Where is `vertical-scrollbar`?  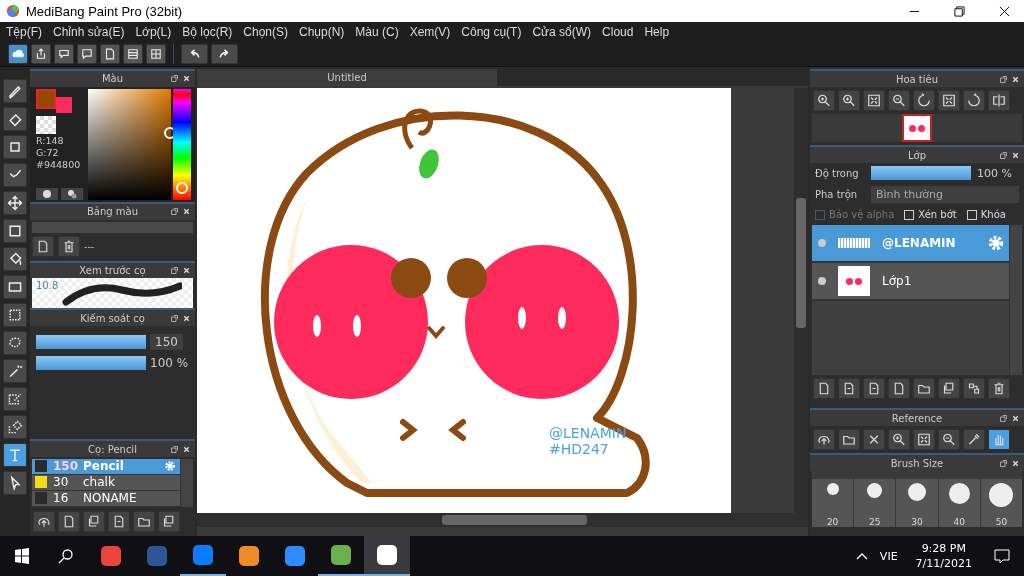
vertical-scrollbar is located at coordinates (801, 300).